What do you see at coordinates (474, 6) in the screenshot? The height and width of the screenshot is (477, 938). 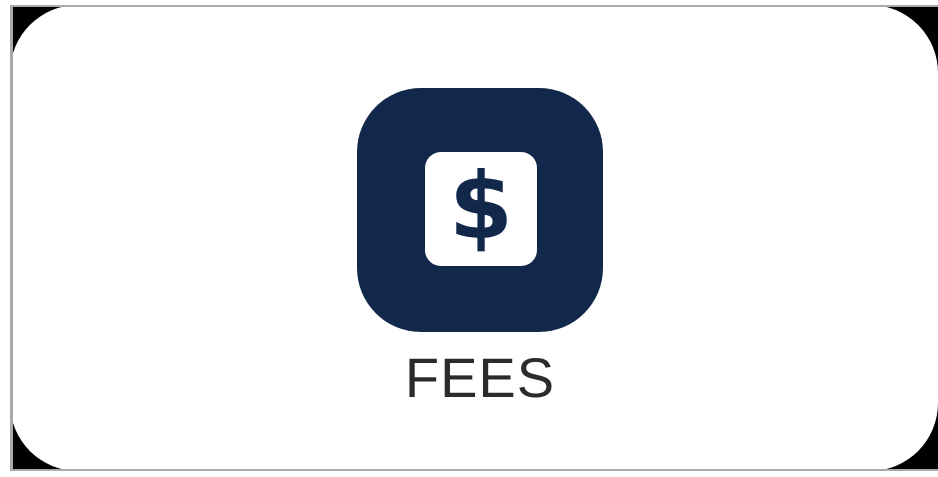 I see `card-top-edge` at bounding box center [474, 6].